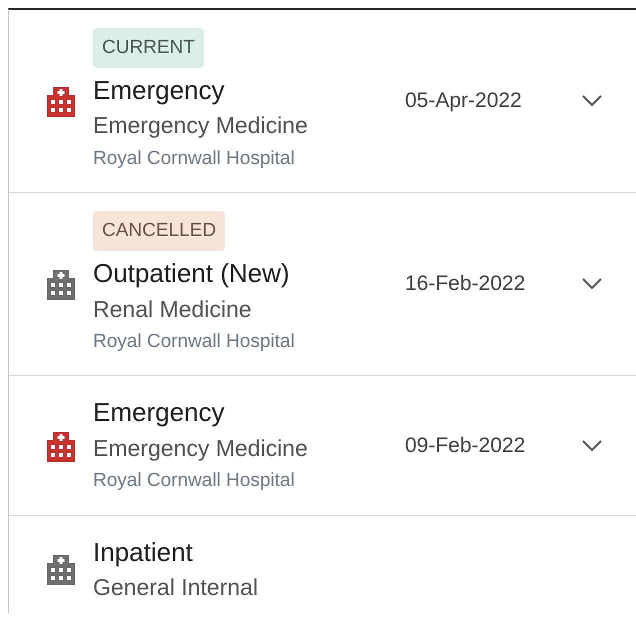  I want to click on status-badge: CURRENT, so click(148, 48).